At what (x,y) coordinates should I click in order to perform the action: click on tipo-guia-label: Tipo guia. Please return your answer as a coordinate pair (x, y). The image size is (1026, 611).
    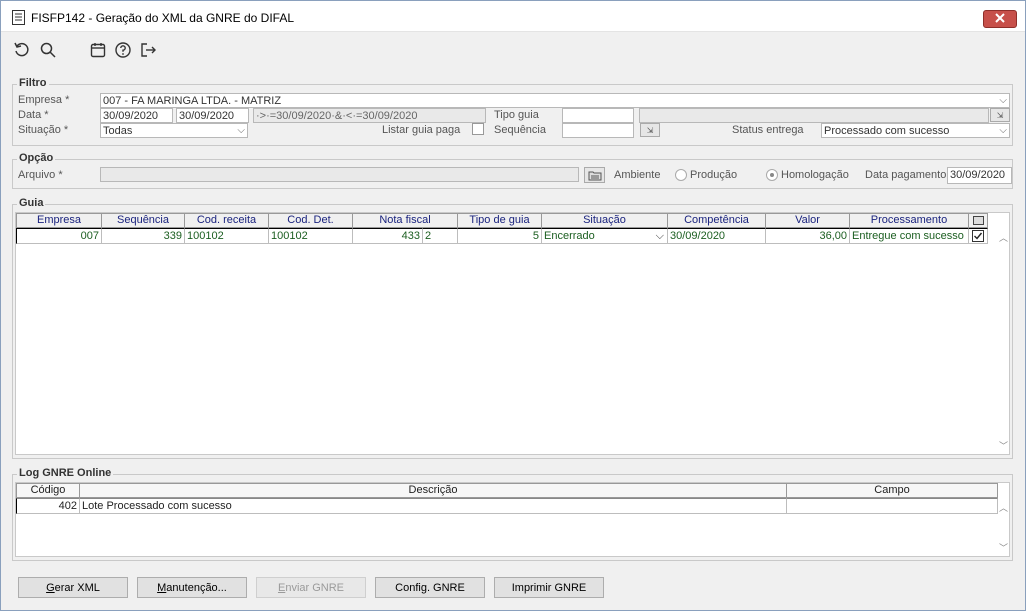
    Looking at the image, I should click on (516, 115).